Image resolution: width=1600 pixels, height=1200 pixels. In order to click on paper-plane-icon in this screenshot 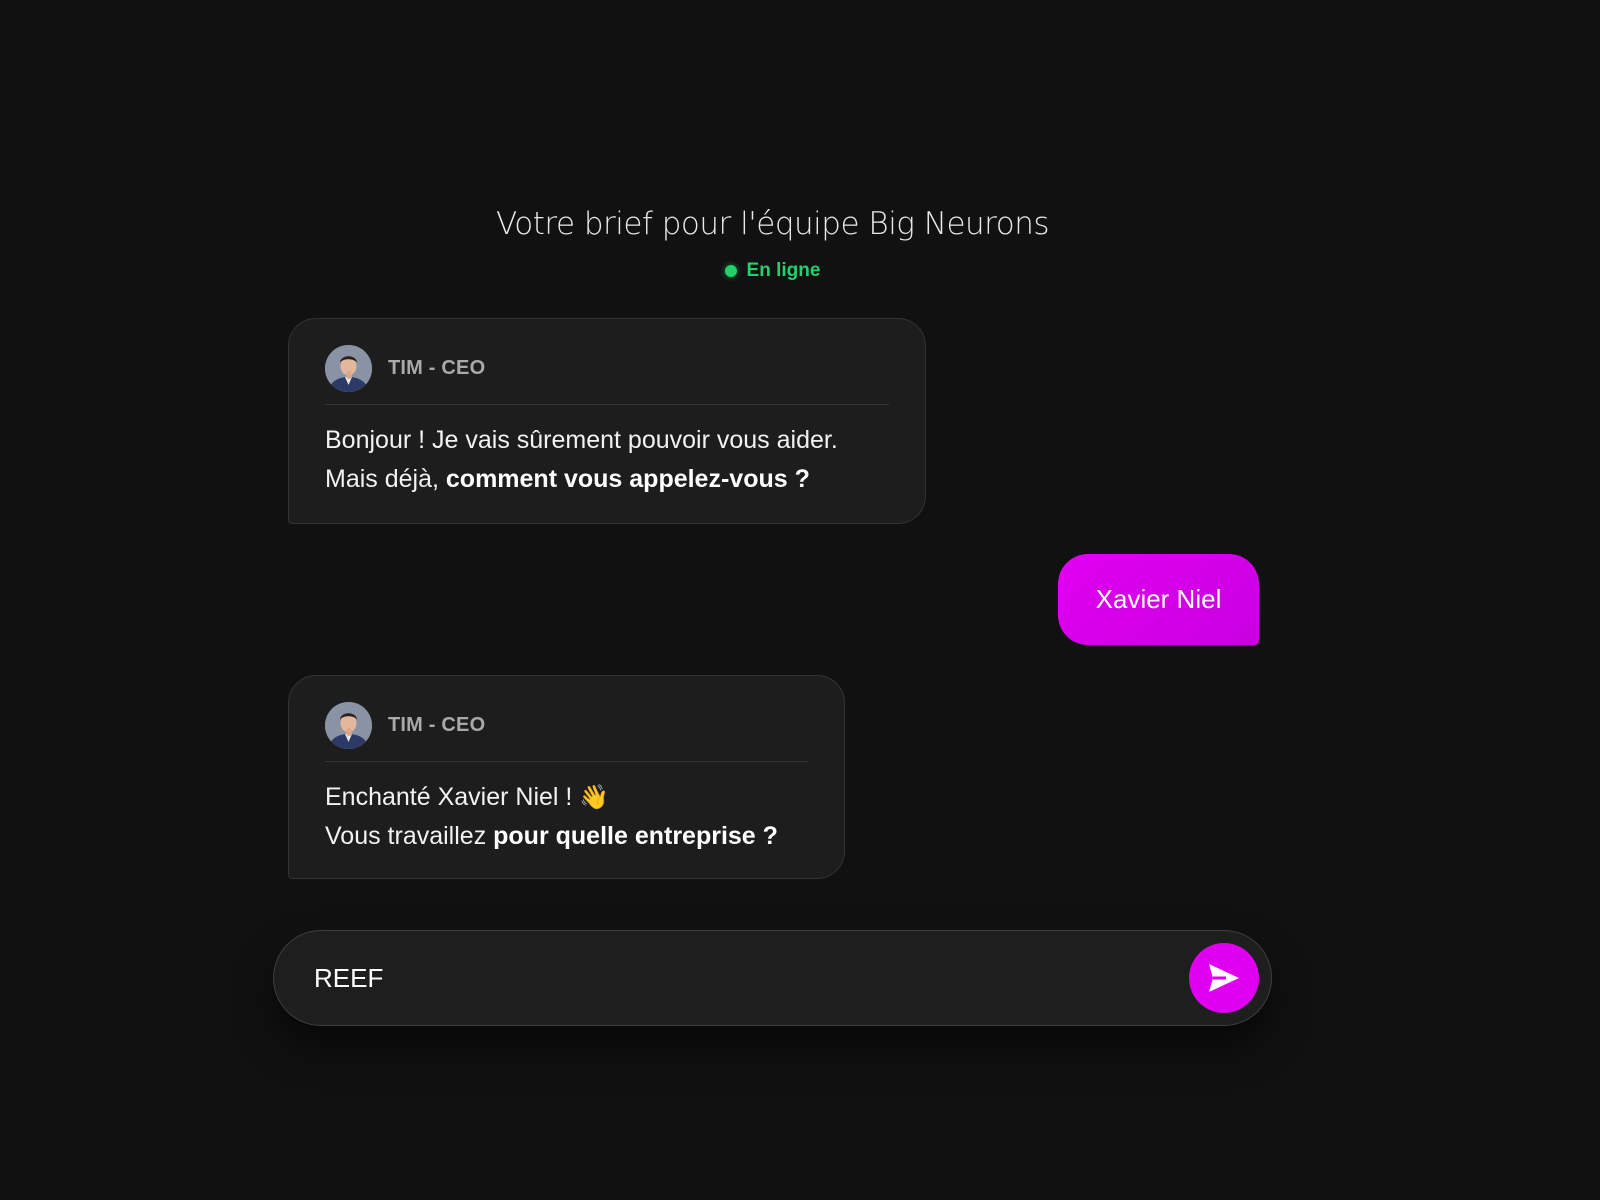, I will do `click(1224, 978)`.